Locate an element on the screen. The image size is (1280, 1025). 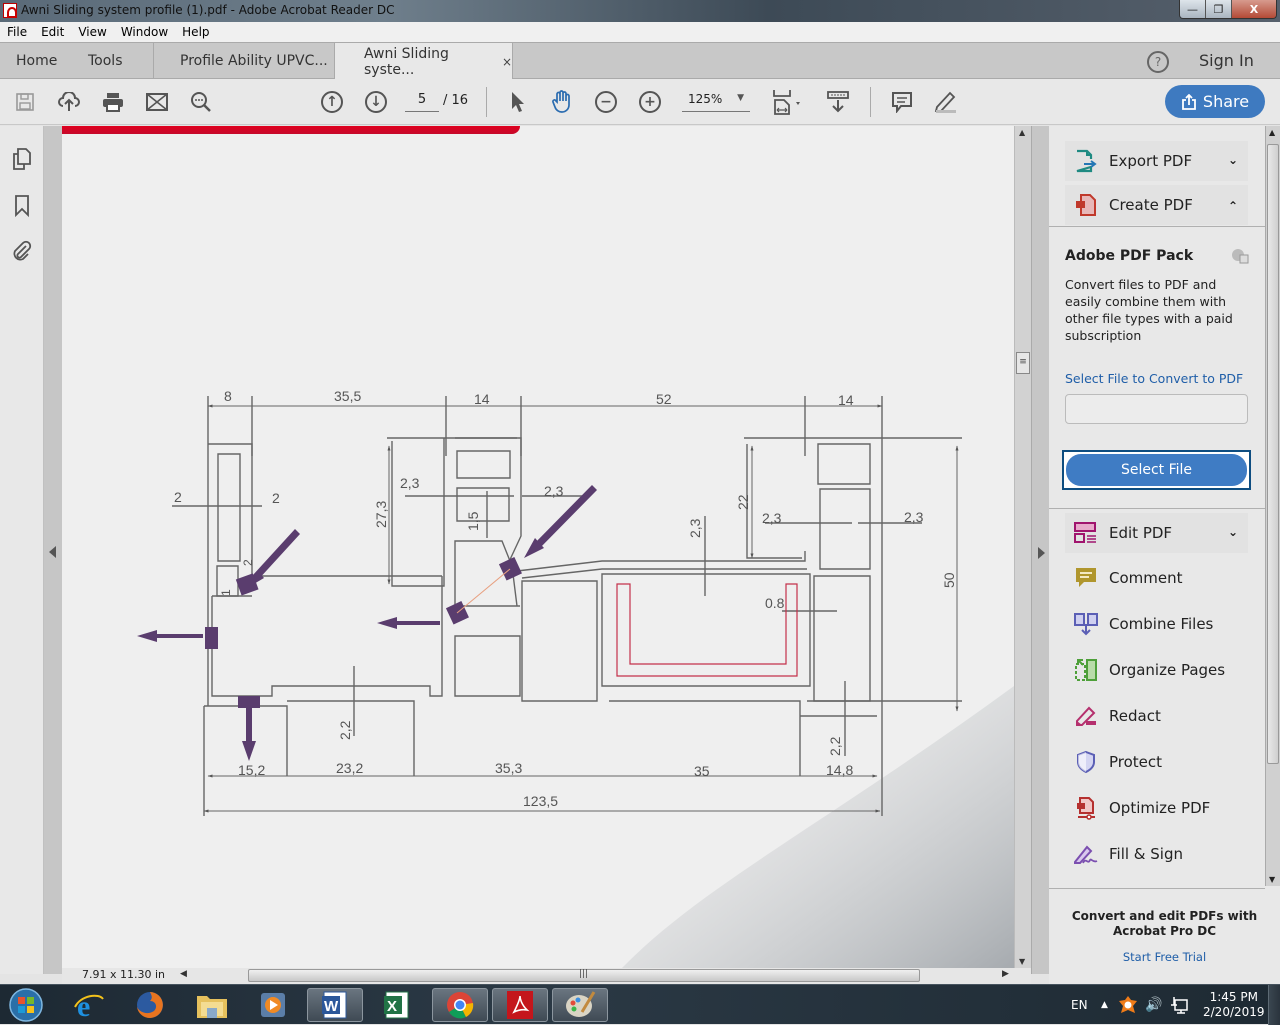
menu-help: Help is located at coordinates (195, 32).